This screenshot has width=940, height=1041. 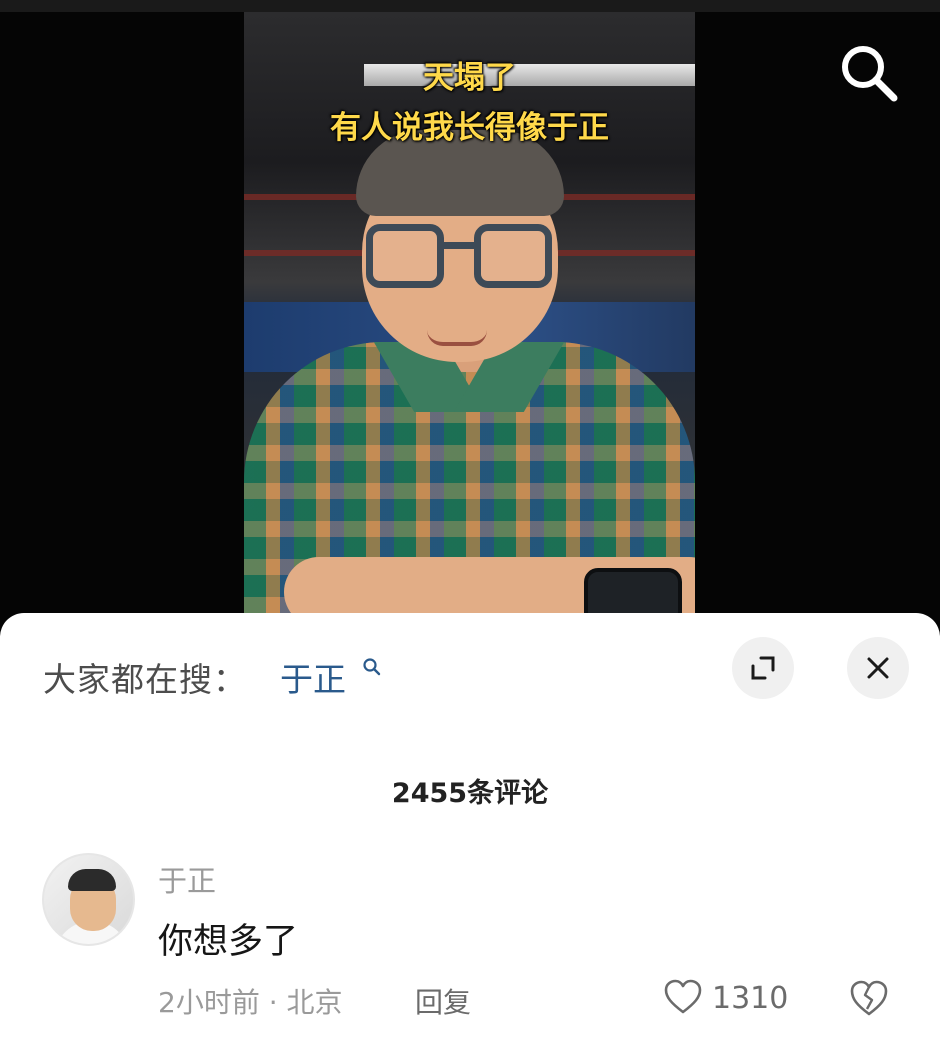 What do you see at coordinates (372, 667) in the screenshot?
I see `trending-search-icon` at bounding box center [372, 667].